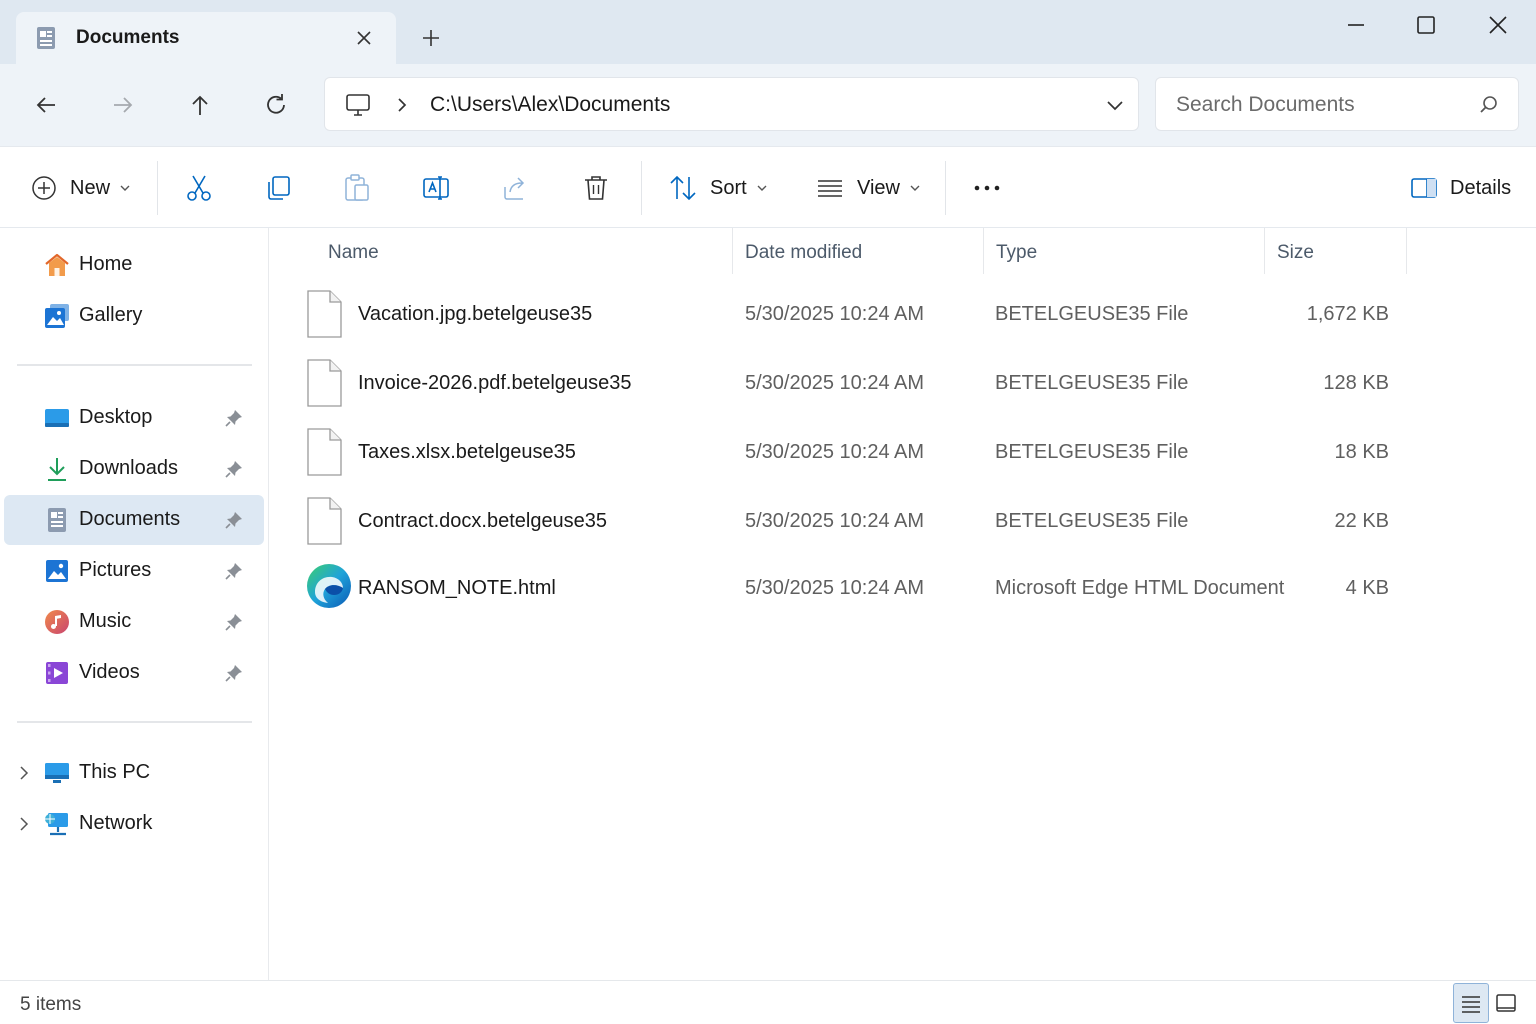  I want to click on copy-button, so click(278, 188).